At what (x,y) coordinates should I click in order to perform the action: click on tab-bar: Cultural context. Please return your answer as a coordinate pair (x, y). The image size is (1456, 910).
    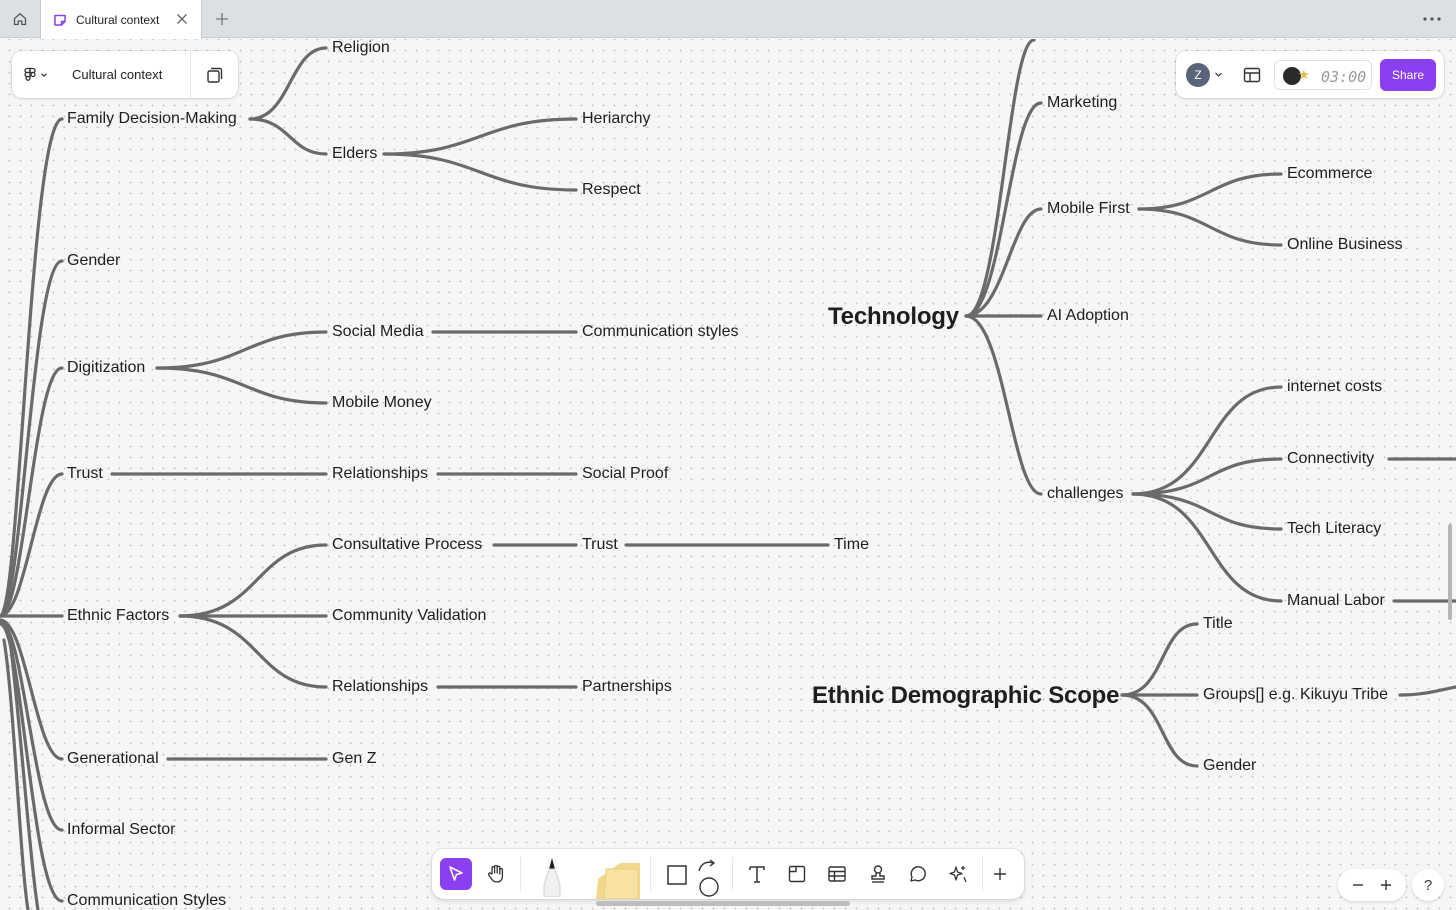
    Looking at the image, I should click on (728, 19).